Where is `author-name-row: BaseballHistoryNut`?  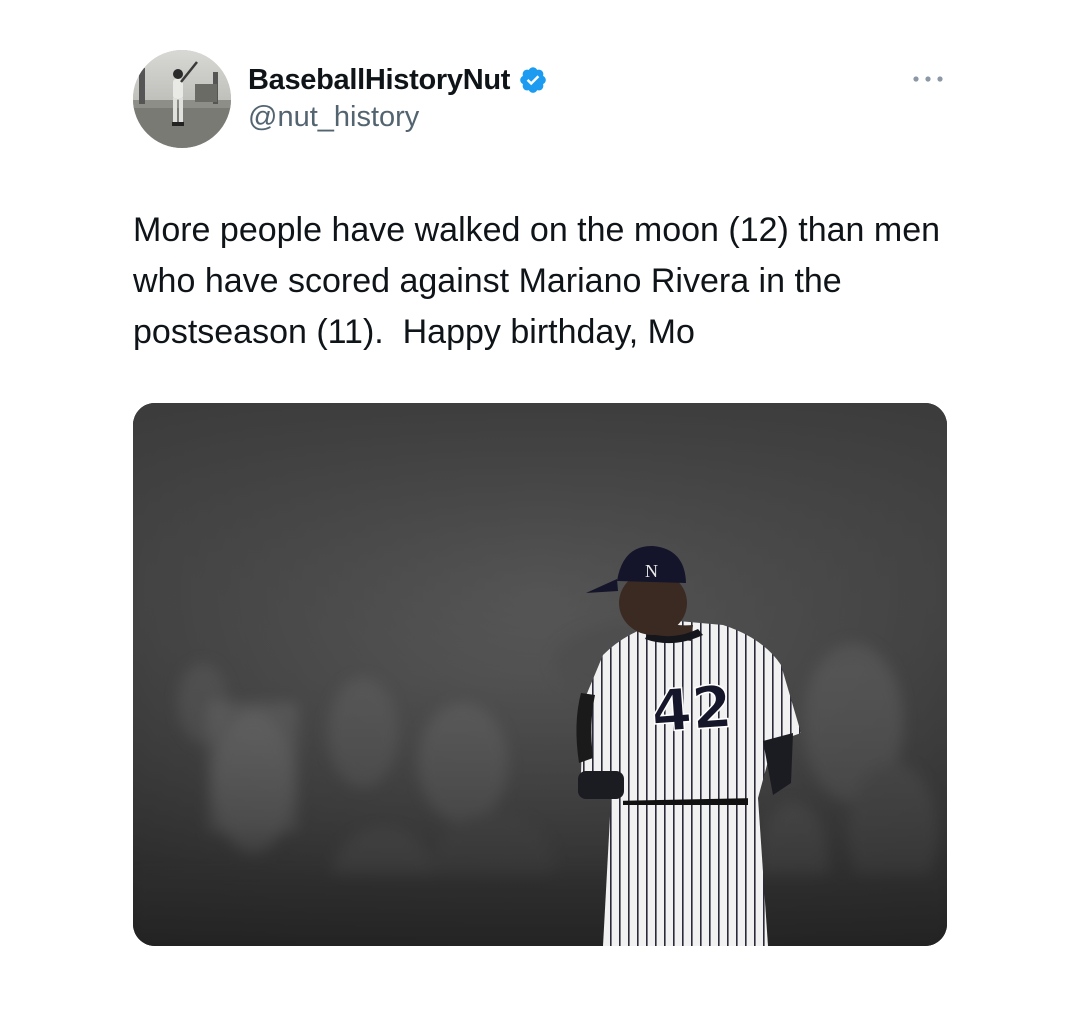
author-name-row: BaseballHistoryNut is located at coordinates (398, 80).